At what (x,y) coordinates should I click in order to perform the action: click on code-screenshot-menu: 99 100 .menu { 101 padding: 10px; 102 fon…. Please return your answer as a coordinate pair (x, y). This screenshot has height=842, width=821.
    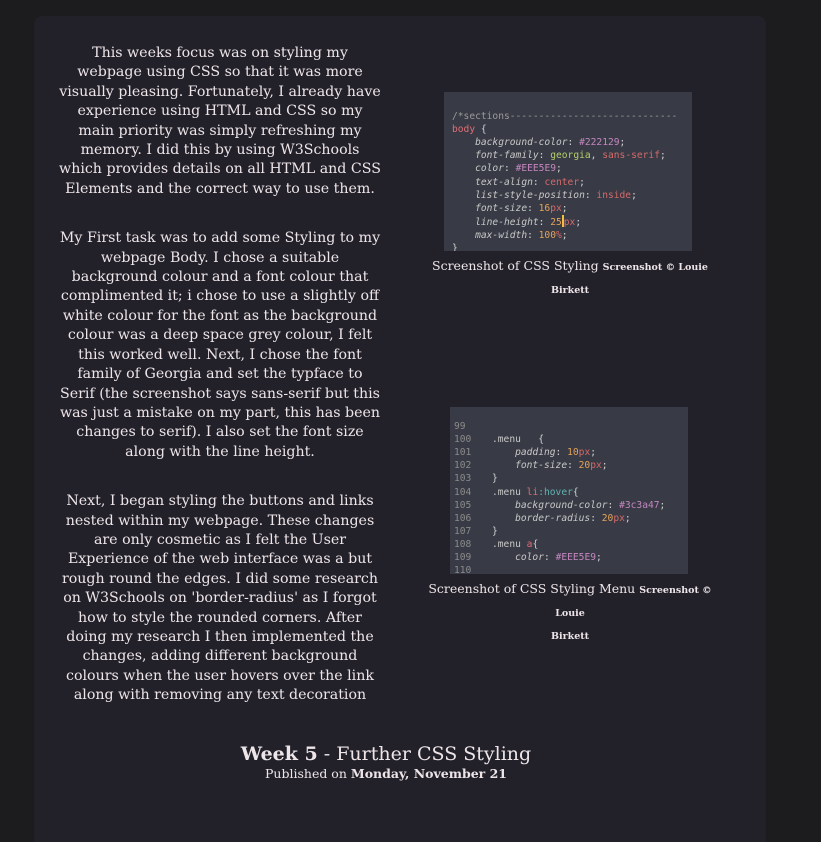
    Looking at the image, I should click on (569, 490).